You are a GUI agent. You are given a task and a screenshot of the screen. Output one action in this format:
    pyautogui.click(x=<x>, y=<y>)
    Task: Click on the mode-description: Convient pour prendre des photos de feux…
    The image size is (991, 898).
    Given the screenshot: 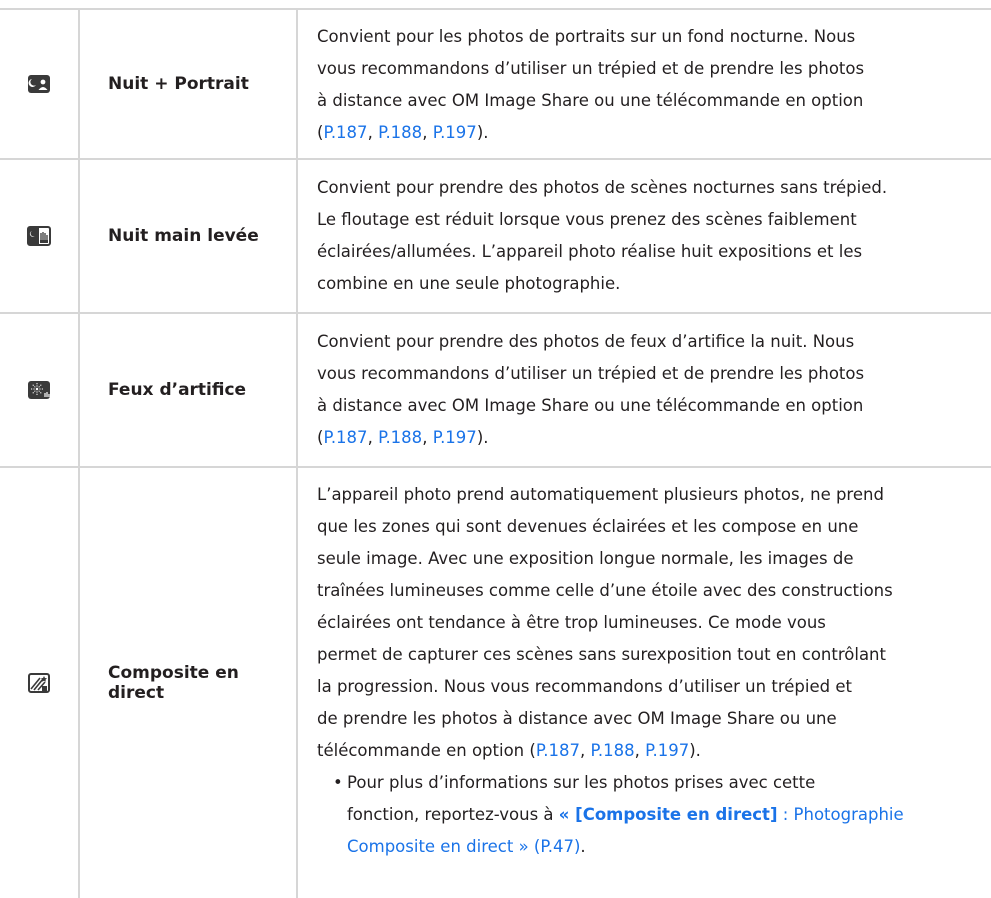 What is the action you would take?
    pyautogui.click(x=644, y=390)
    